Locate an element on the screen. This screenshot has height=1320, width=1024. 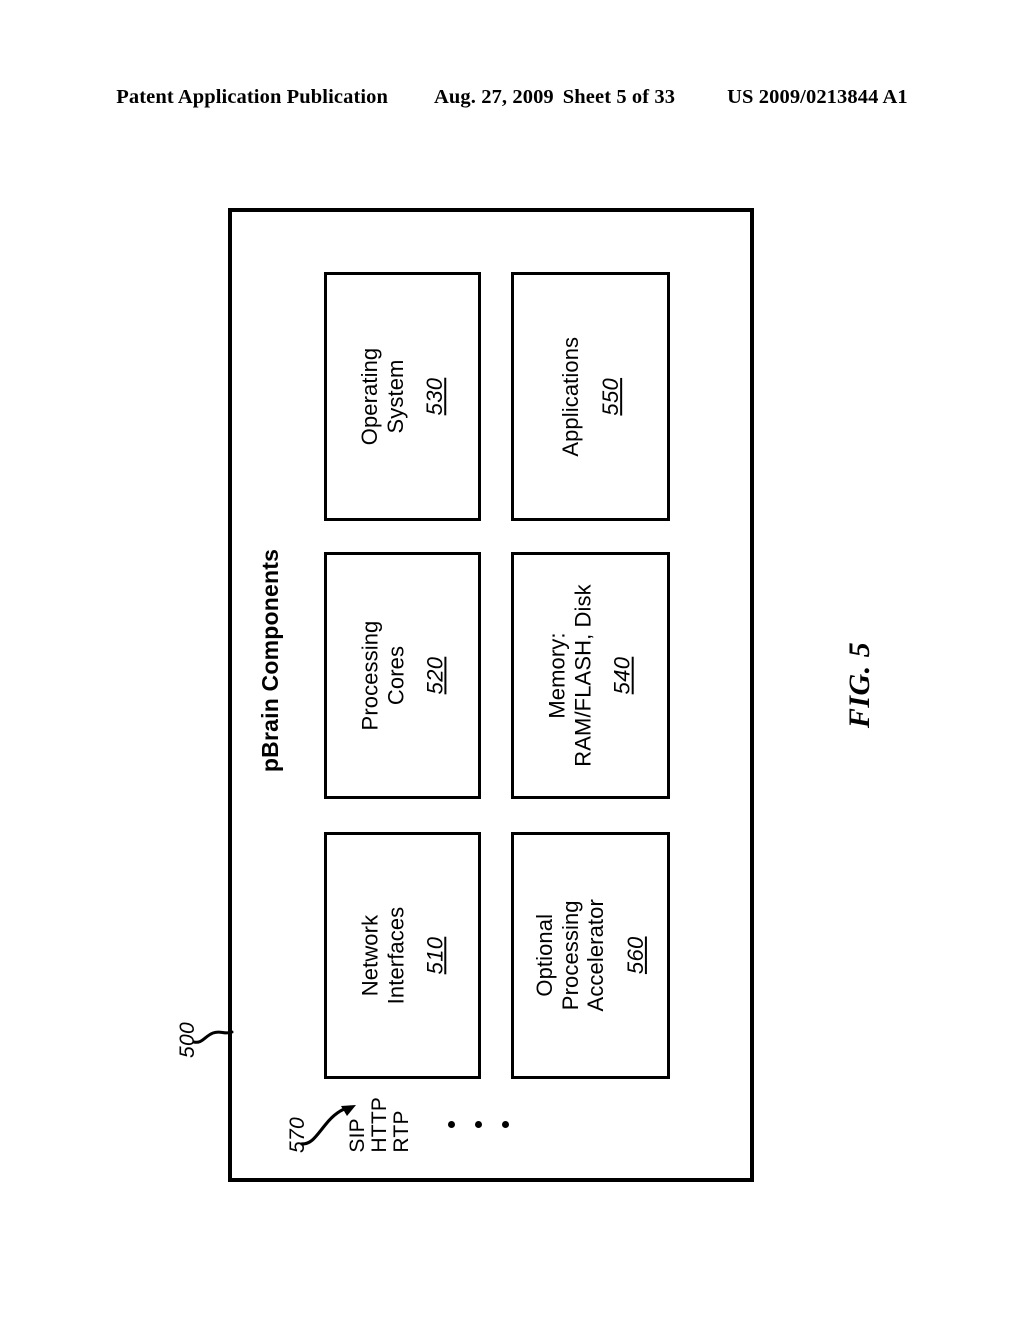
component-text-stack: Operating System 530 is located at coordinates (402, 397).